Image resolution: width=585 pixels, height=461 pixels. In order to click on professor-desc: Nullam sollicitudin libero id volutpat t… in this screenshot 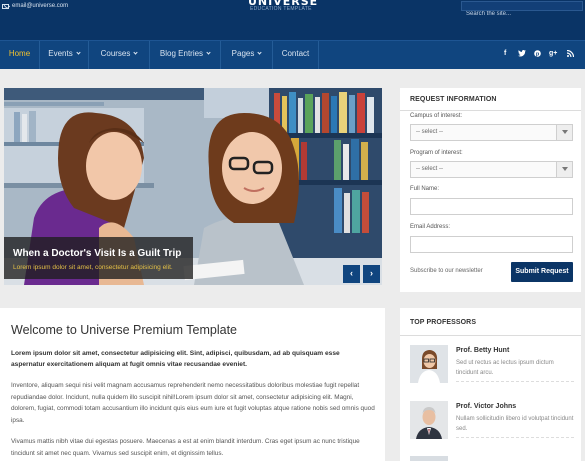, I will do `click(515, 424)`.